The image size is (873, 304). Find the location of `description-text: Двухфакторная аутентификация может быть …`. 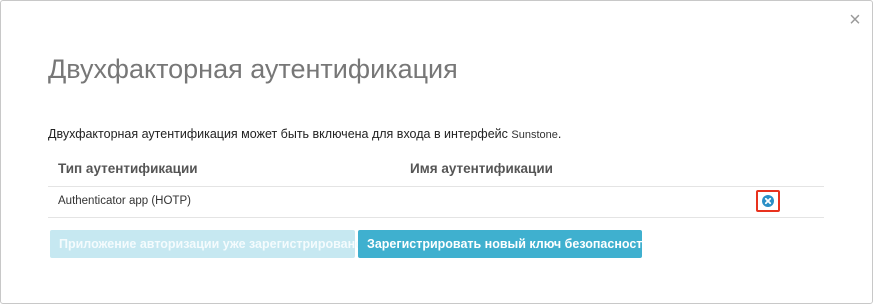

description-text: Двухфакторная аутентификация может быть … is located at coordinates (280, 134).